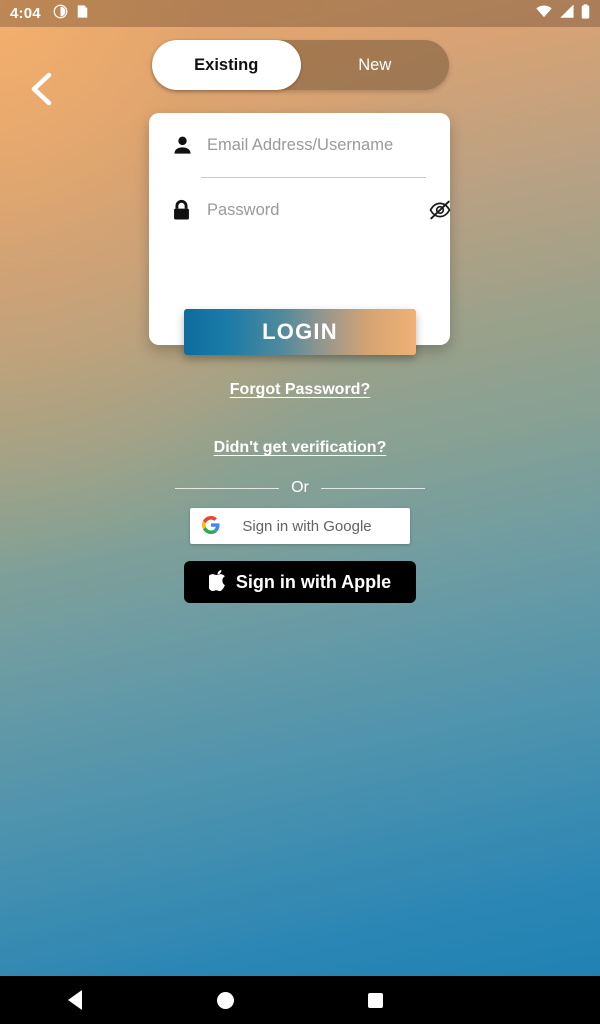  I want to click on android-navigation-bar, so click(300, 1000).